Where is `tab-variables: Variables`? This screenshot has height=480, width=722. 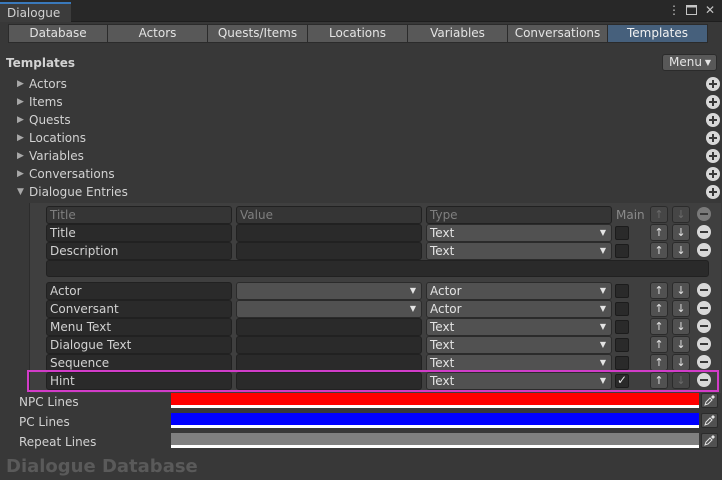
tab-variables: Variables is located at coordinates (457, 33).